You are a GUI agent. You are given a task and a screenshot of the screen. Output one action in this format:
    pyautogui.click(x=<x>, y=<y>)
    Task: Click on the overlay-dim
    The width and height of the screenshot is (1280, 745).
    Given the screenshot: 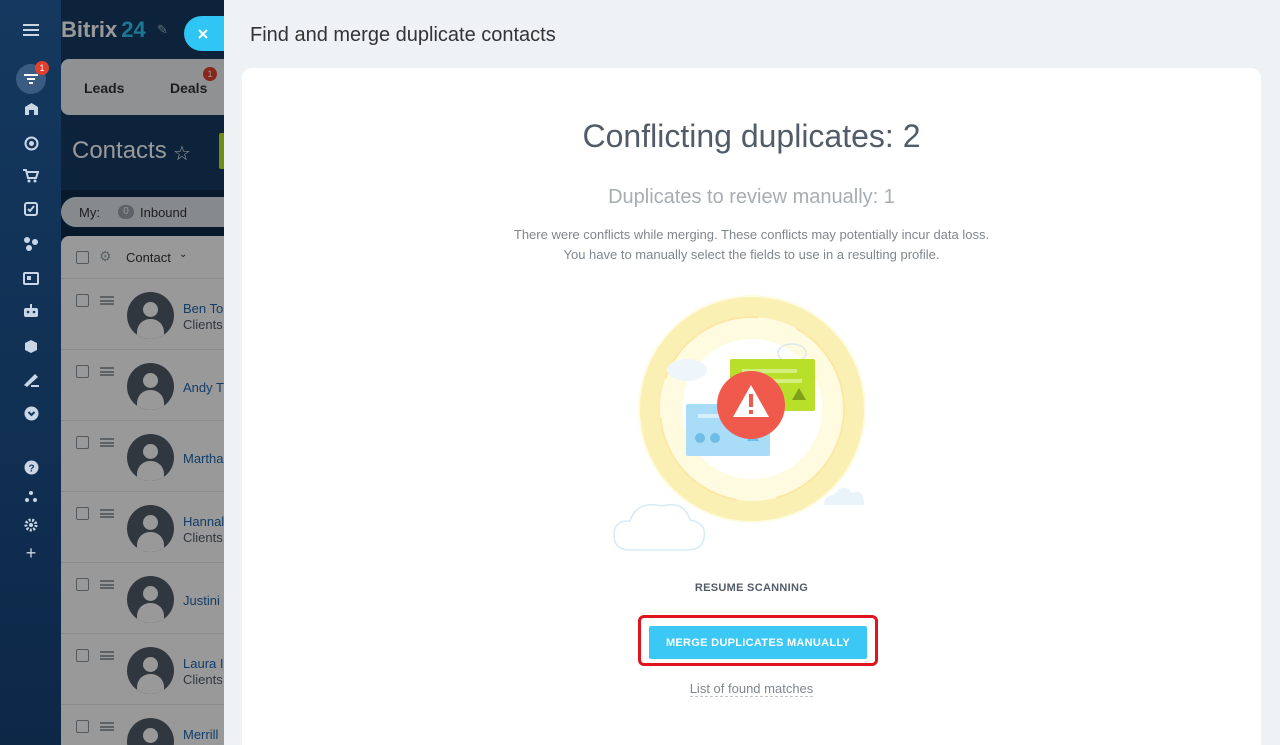 What is the action you would take?
    pyautogui.click(x=146, y=372)
    